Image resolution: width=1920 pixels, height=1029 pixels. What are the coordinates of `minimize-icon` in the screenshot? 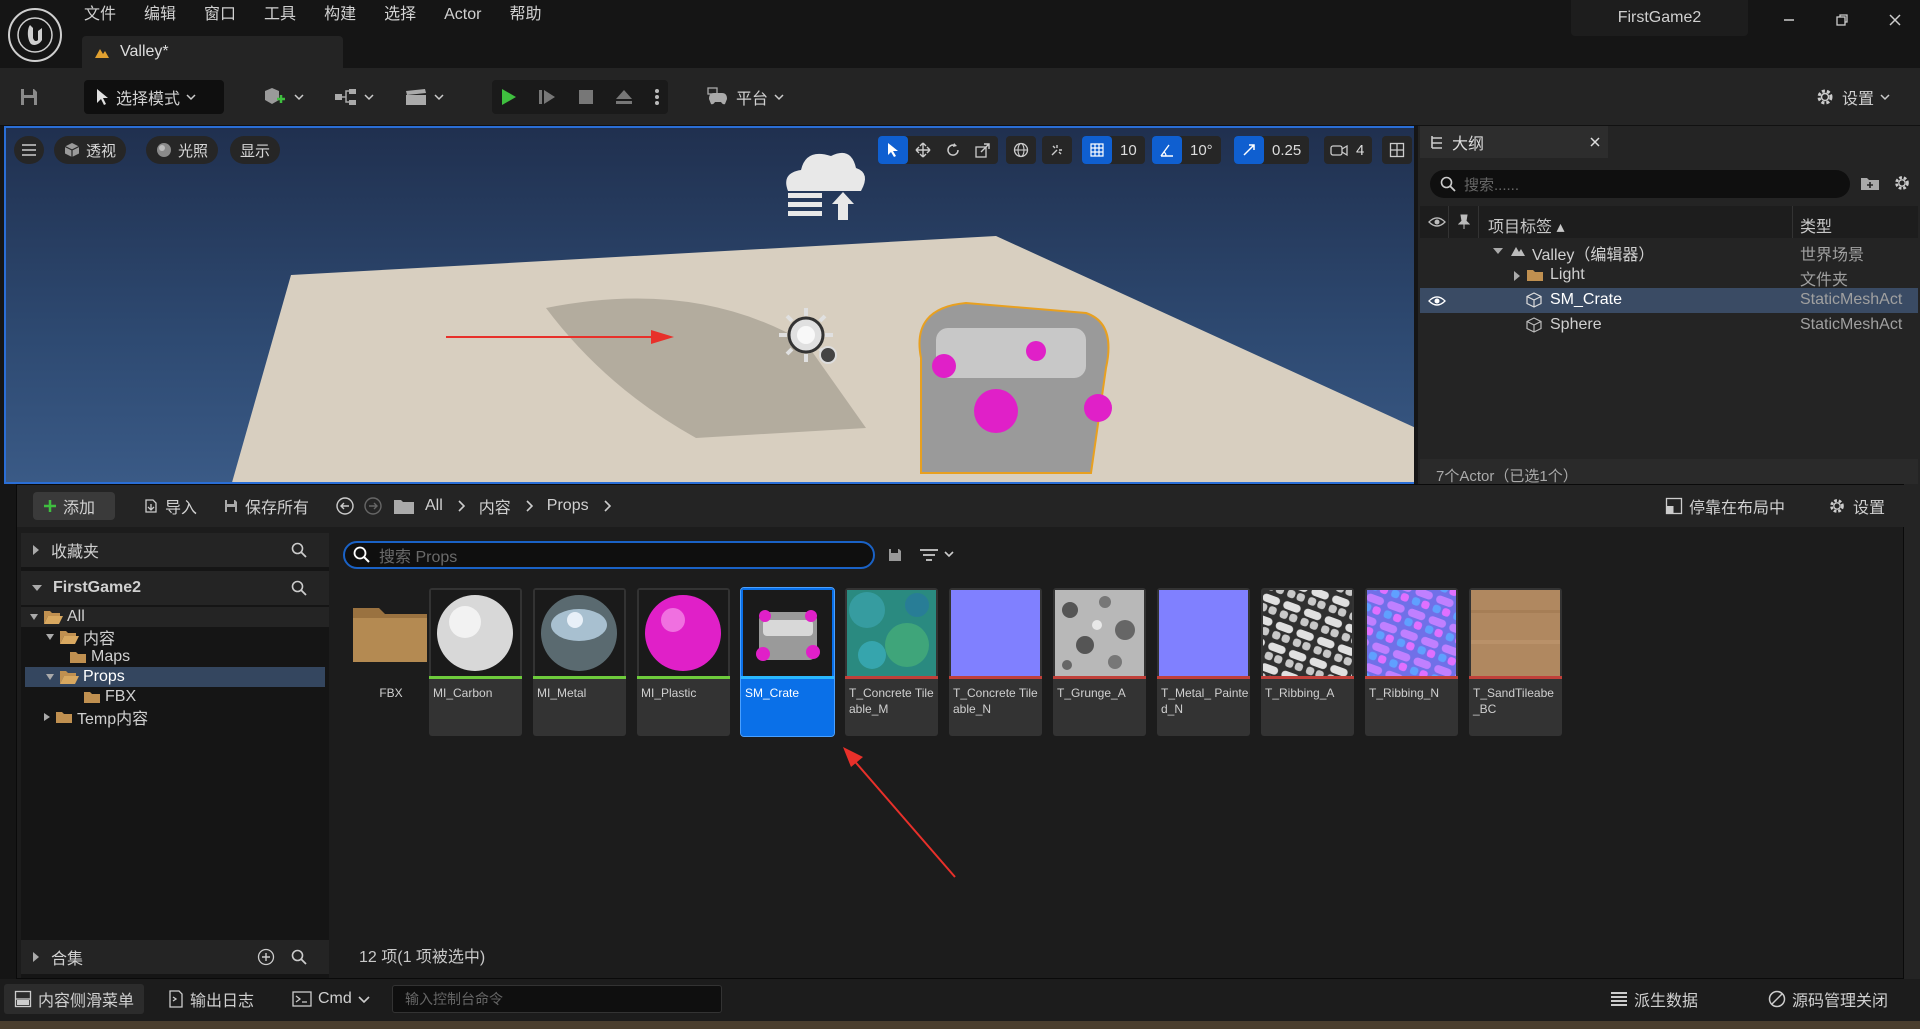 It's located at (1789, 20).